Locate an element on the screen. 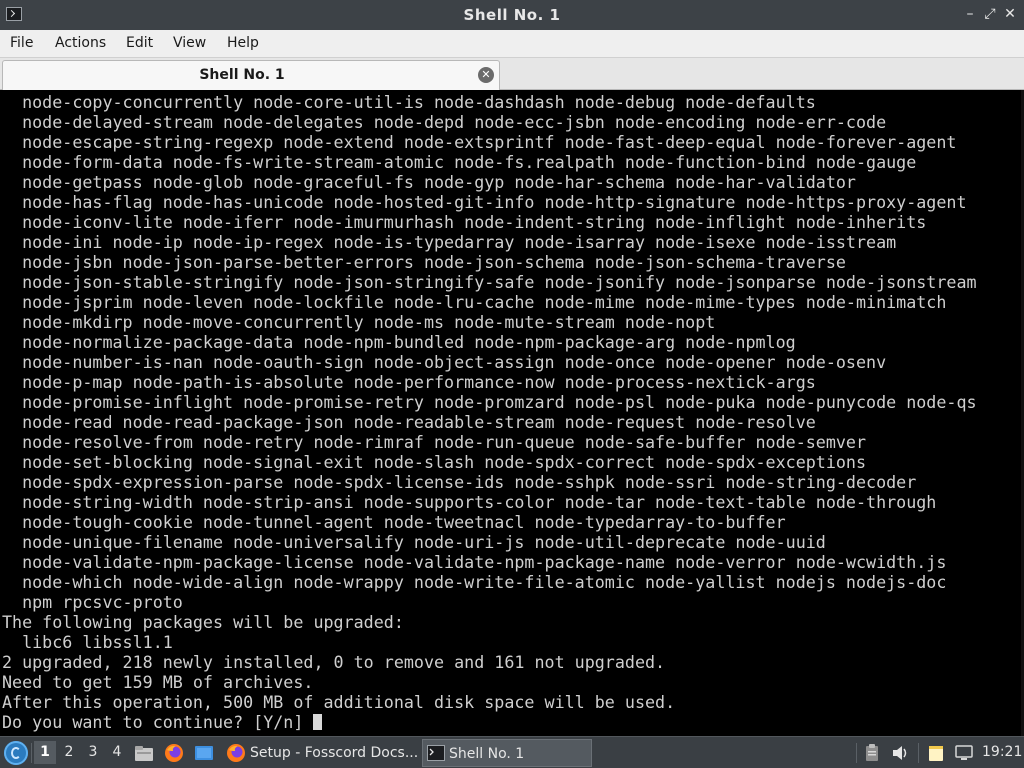  tab-label: Shell No. 1 is located at coordinates (242, 75).